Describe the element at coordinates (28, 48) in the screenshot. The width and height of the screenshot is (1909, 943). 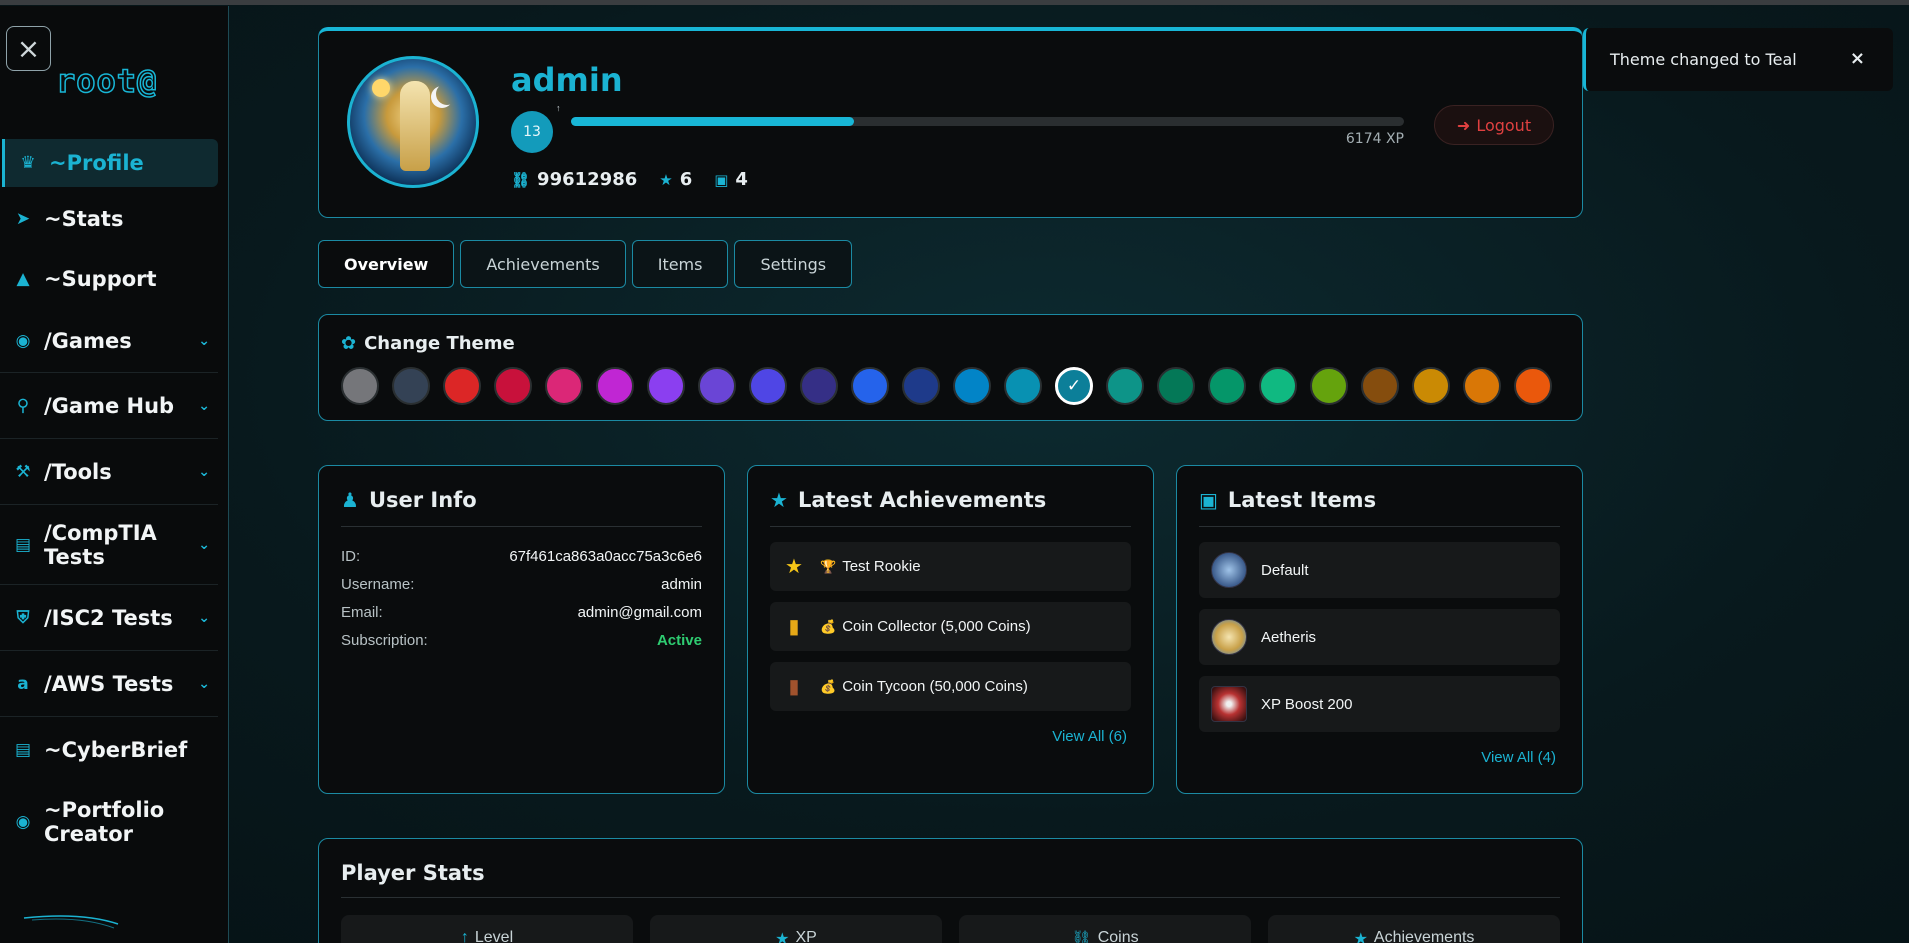
I see `sidebar-close-button: ×` at that location.